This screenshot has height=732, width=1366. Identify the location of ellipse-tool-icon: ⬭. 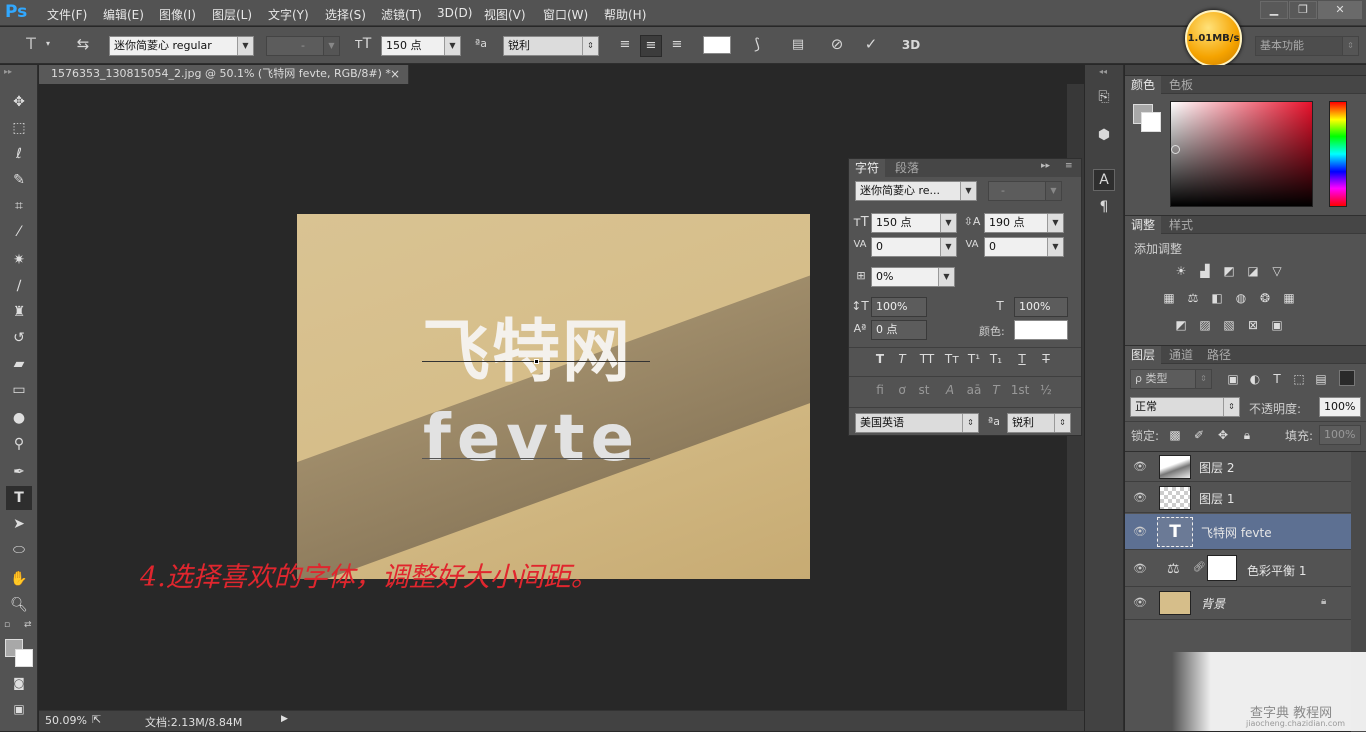
(19, 550).